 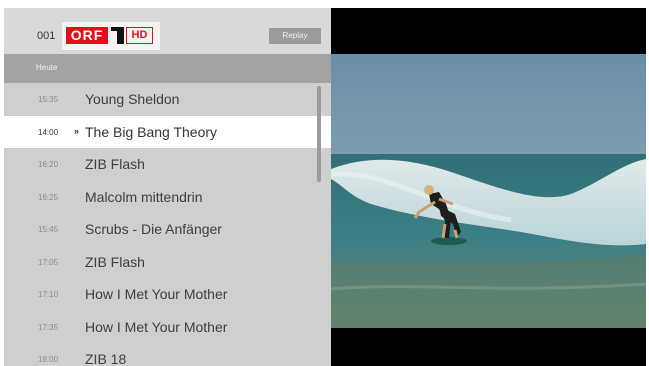 I want to click on program-time: 15:35, so click(x=48, y=99).